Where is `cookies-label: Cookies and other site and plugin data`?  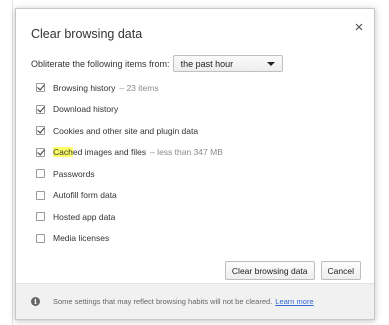
cookies-label: Cookies and other site and plugin data is located at coordinates (126, 130).